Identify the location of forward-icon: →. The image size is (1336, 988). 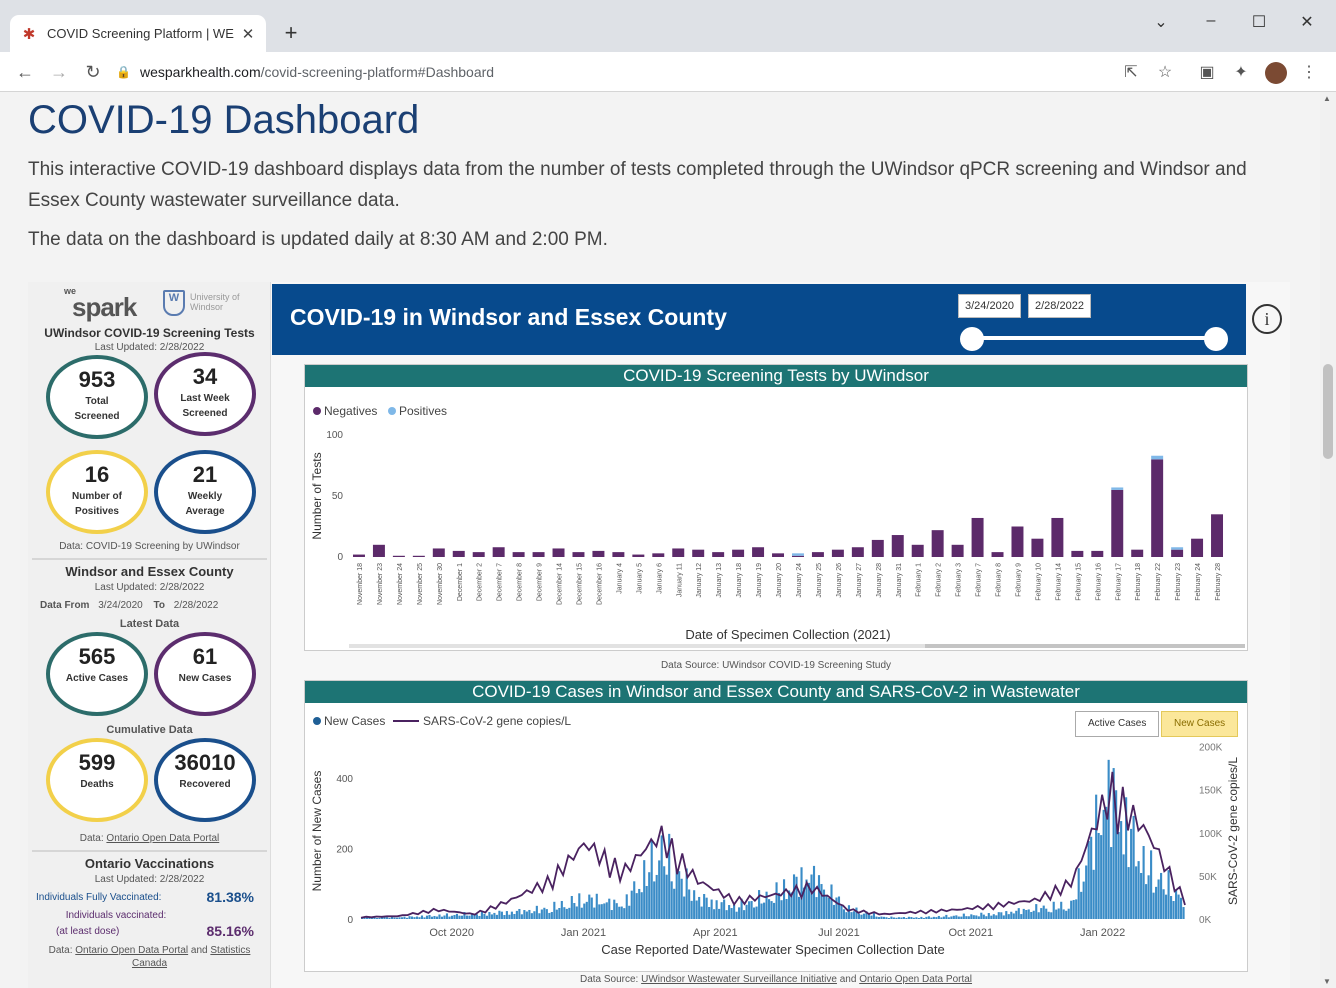
(59, 72).